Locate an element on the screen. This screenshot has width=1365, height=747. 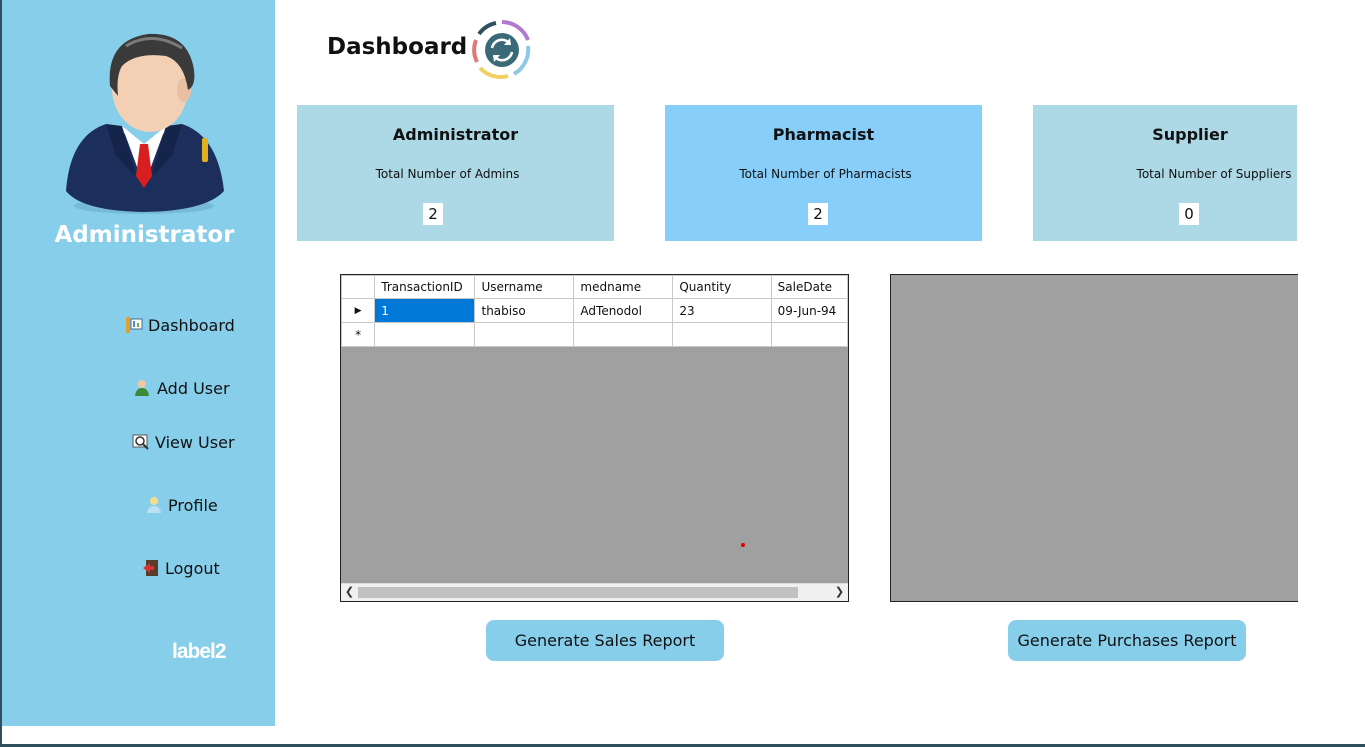
card-subtitle: Total Number of Pharmacists is located at coordinates (825, 174).